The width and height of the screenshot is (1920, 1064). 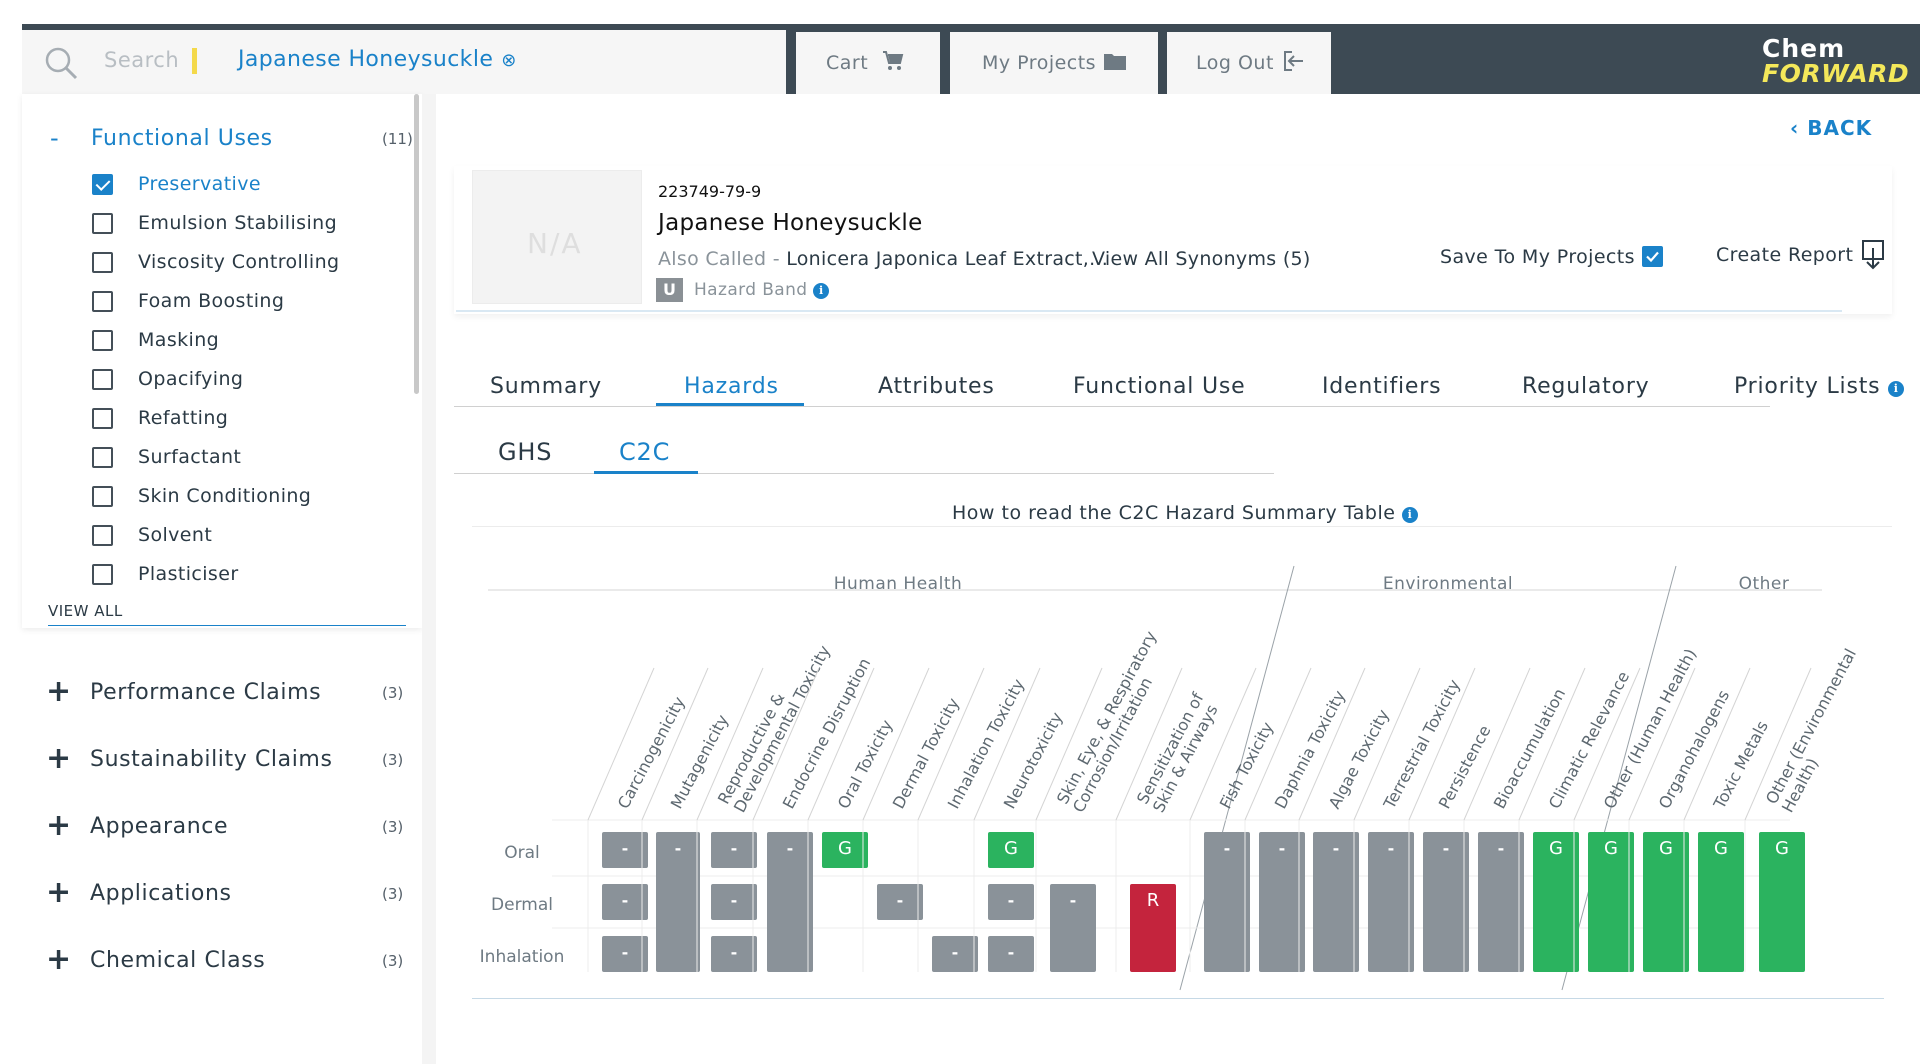 What do you see at coordinates (1159, 386) in the screenshot?
I see `tab-functional-use: Functional Use` at bounding box center [1159, 386].